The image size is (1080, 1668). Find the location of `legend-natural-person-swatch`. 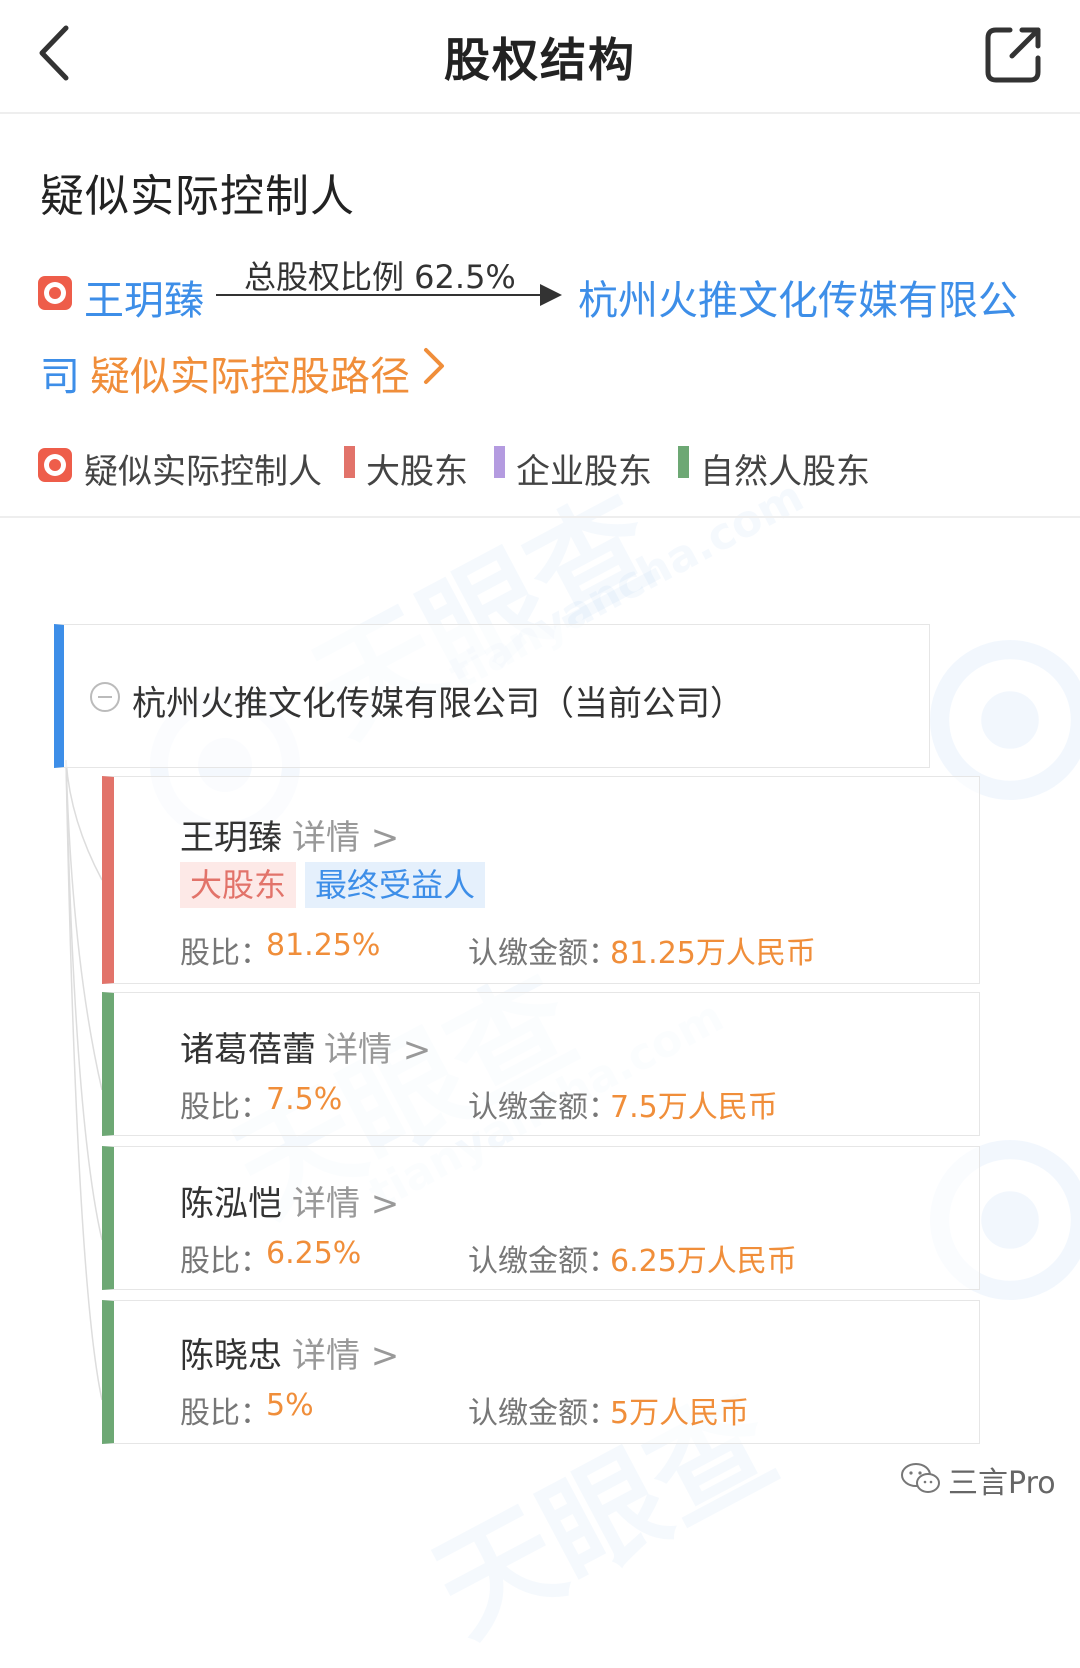

legend-natural-person-swatch is located at coordinates (683, 462).